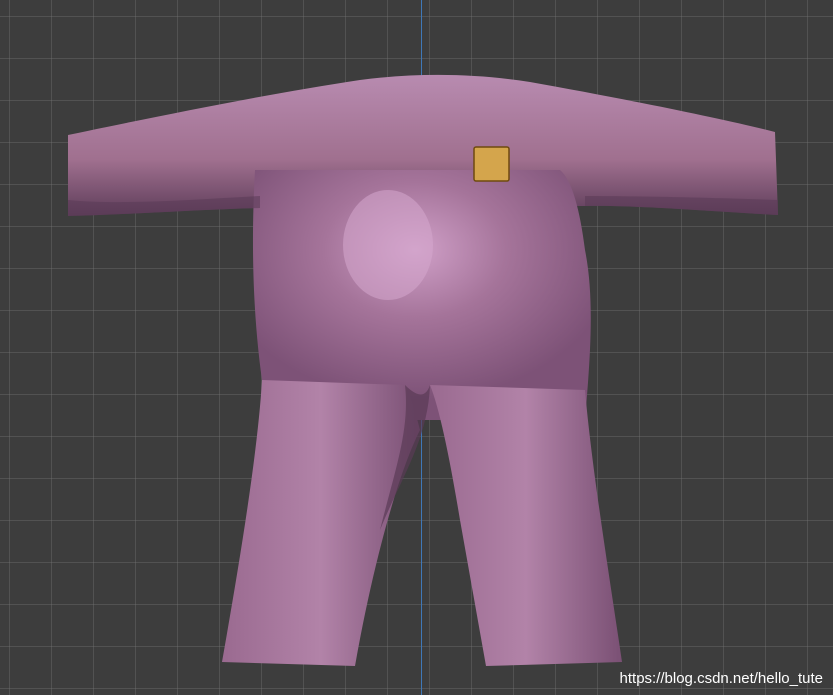 The width and height of the screenshot is (833, 695). What do you see at coordinates (721, 678) in the screenshot?
I see `watermark-text: https://blog.csdn.net/hello_tute` at bounding box center [721, 678].